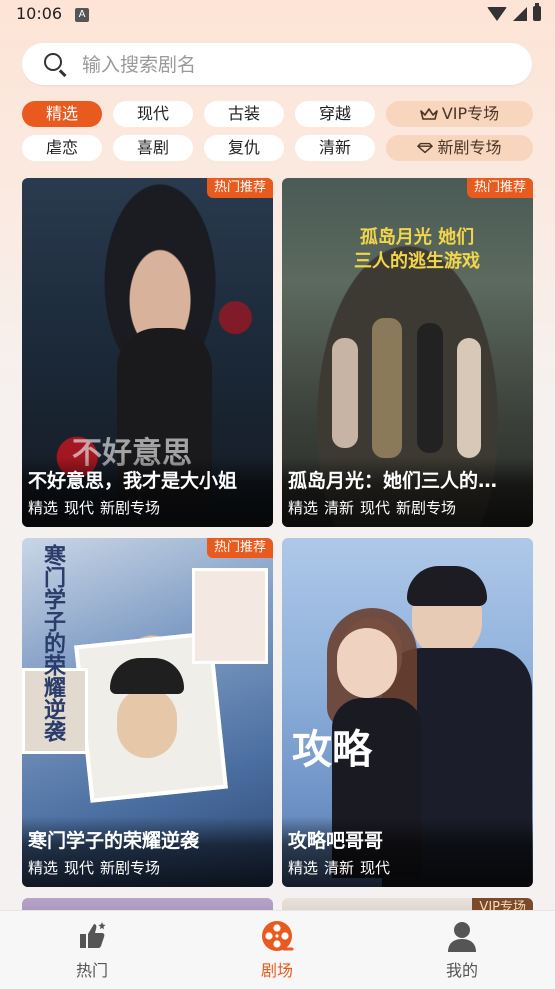 Image resolution: width=555 pixels, height=989 pixels. What do you see at coordinates (244, 148) in the screenshot?
I see `chip-fuchou: 复仇` at bounding box center [244, 148].